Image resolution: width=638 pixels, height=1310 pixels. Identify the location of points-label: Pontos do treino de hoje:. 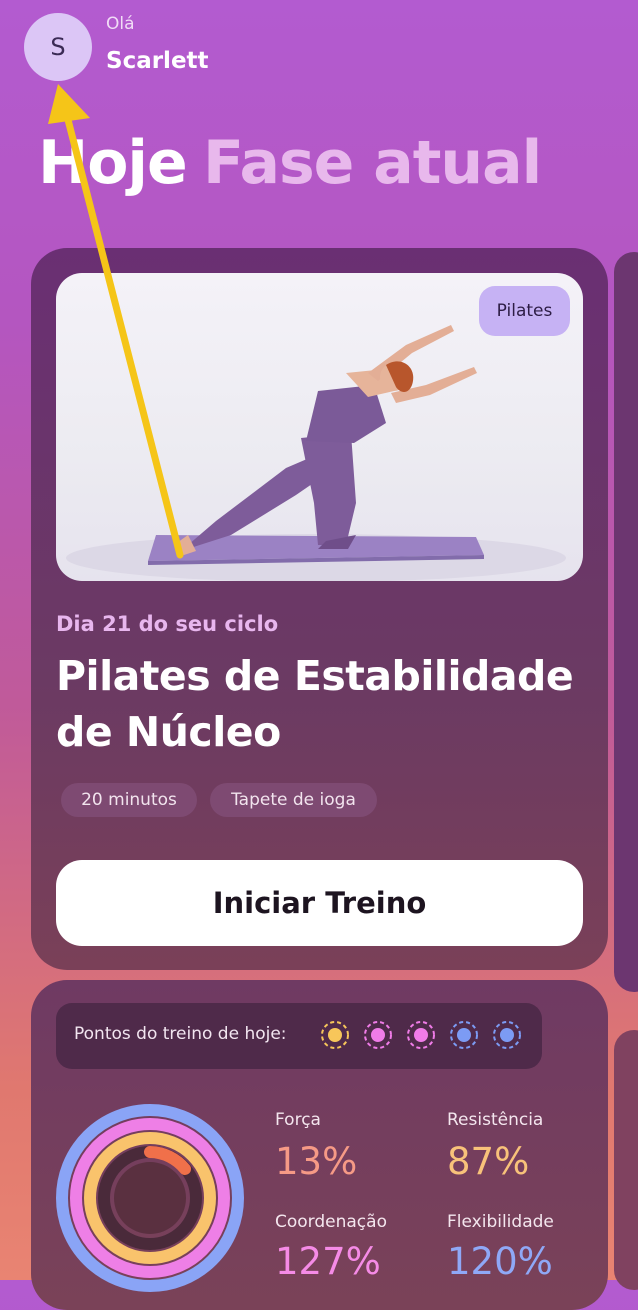
(180, 1034).